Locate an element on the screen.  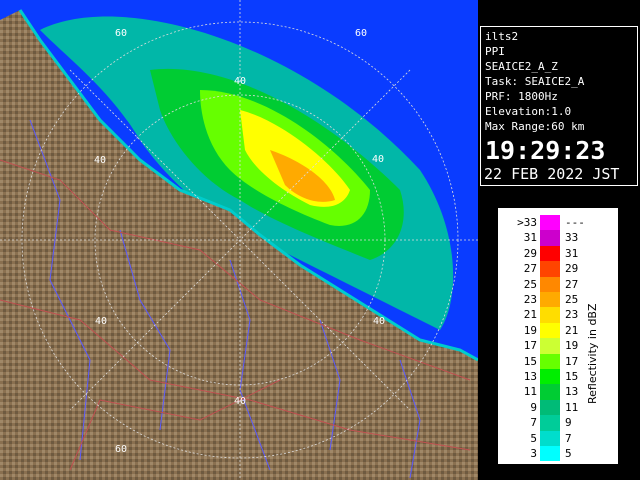
prf-value: PRF: 1800Hz is located at coordinates (521, 96).